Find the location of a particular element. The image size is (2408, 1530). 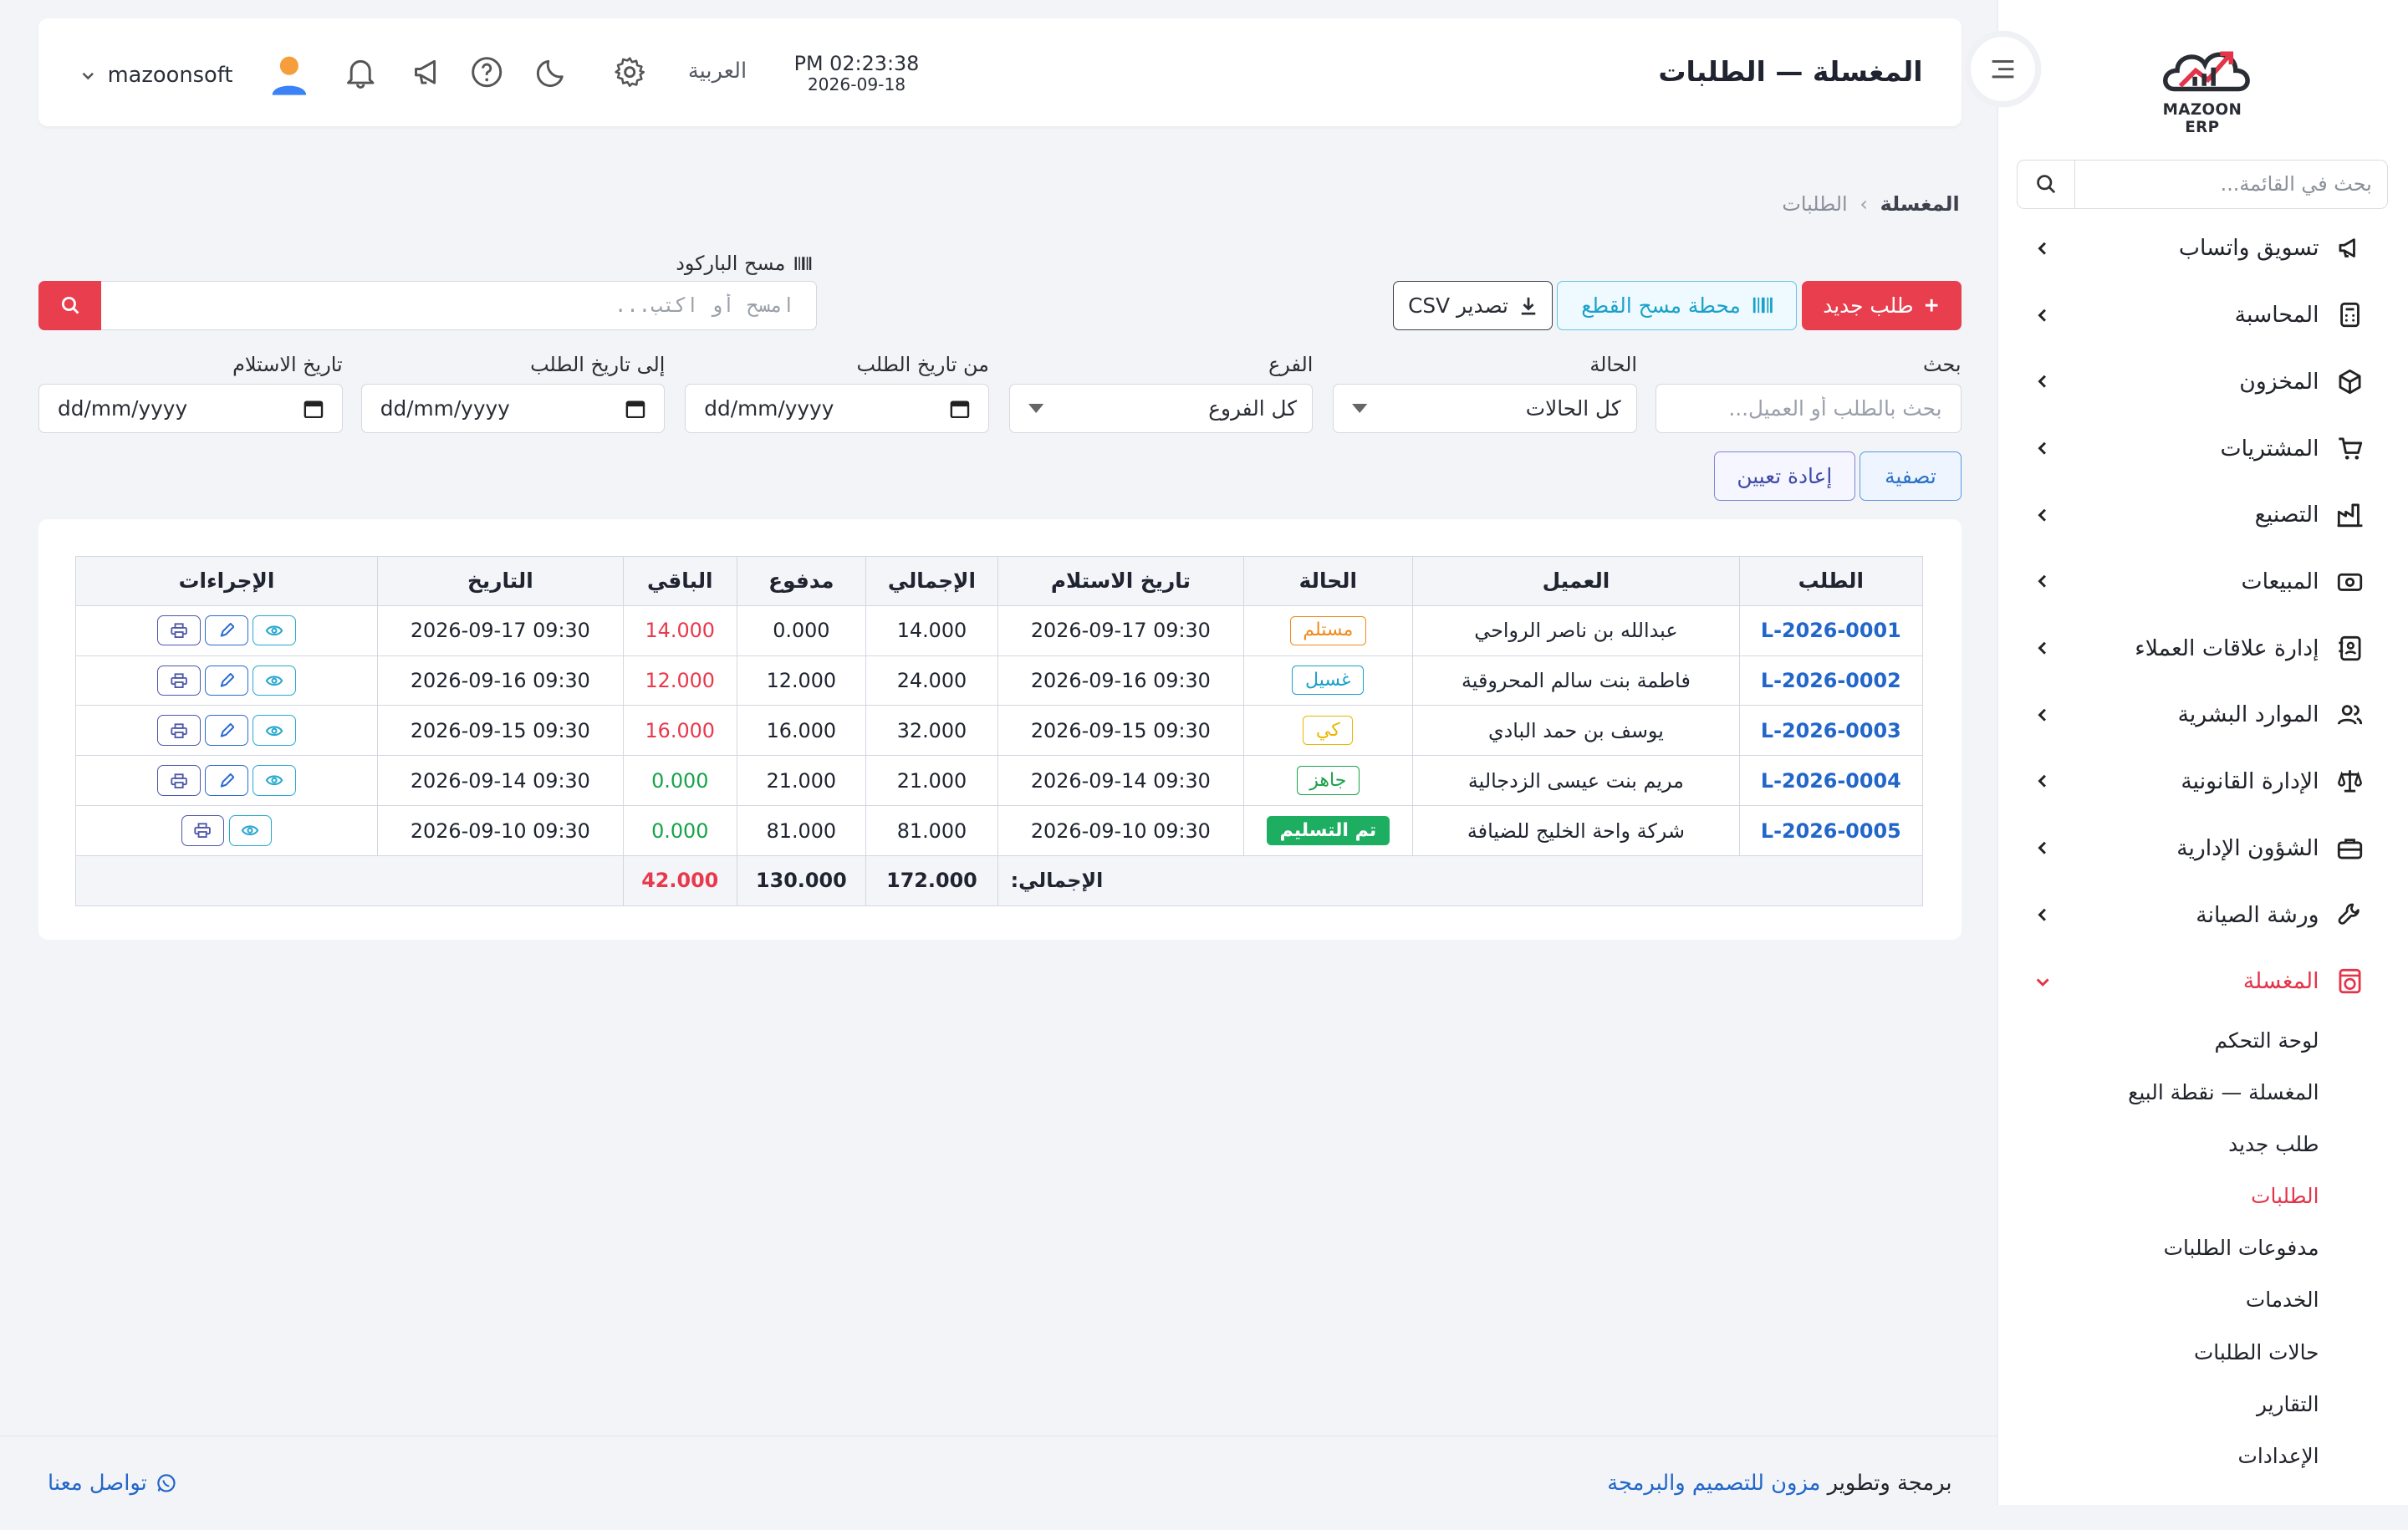

column-header-due: الباقي is located at coordinates (680, 580).